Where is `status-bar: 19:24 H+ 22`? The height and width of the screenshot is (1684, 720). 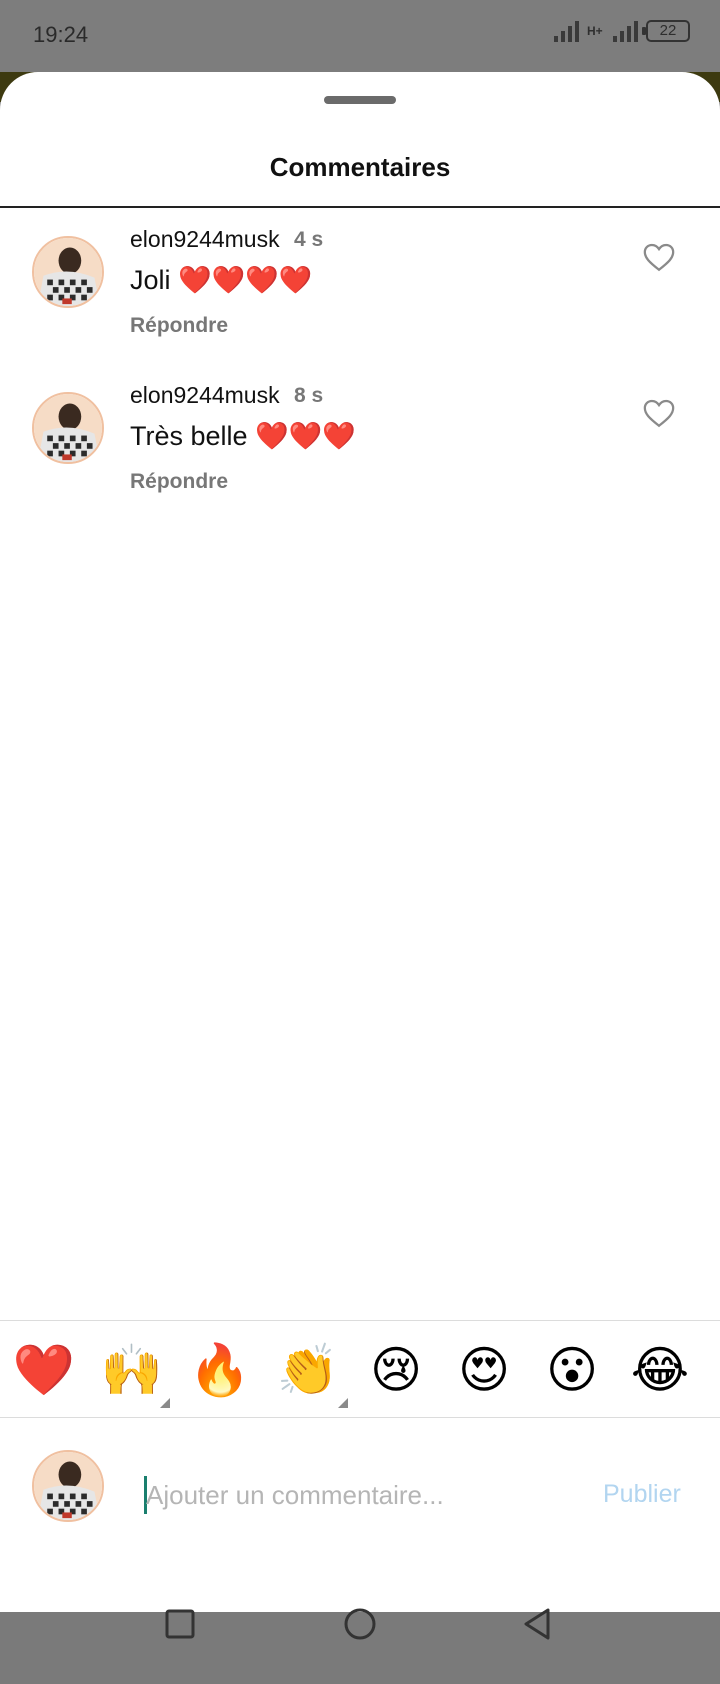 status-bar: 19:24 H+ 22 is located at coordinates (360, 36).